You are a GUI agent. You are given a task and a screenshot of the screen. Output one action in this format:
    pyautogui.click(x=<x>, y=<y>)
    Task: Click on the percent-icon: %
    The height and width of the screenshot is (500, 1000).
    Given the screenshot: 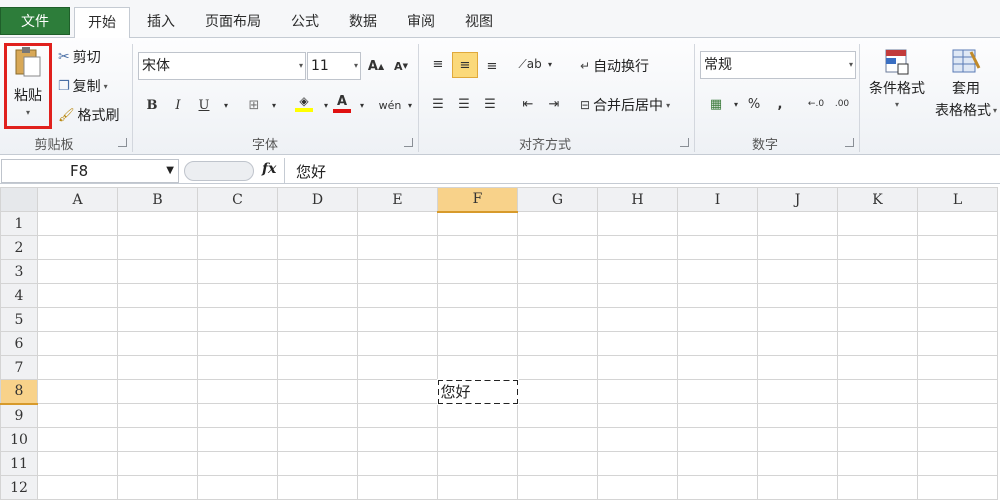 What is the action you would take?
    pyautogui.click(x=754, y=104)
    